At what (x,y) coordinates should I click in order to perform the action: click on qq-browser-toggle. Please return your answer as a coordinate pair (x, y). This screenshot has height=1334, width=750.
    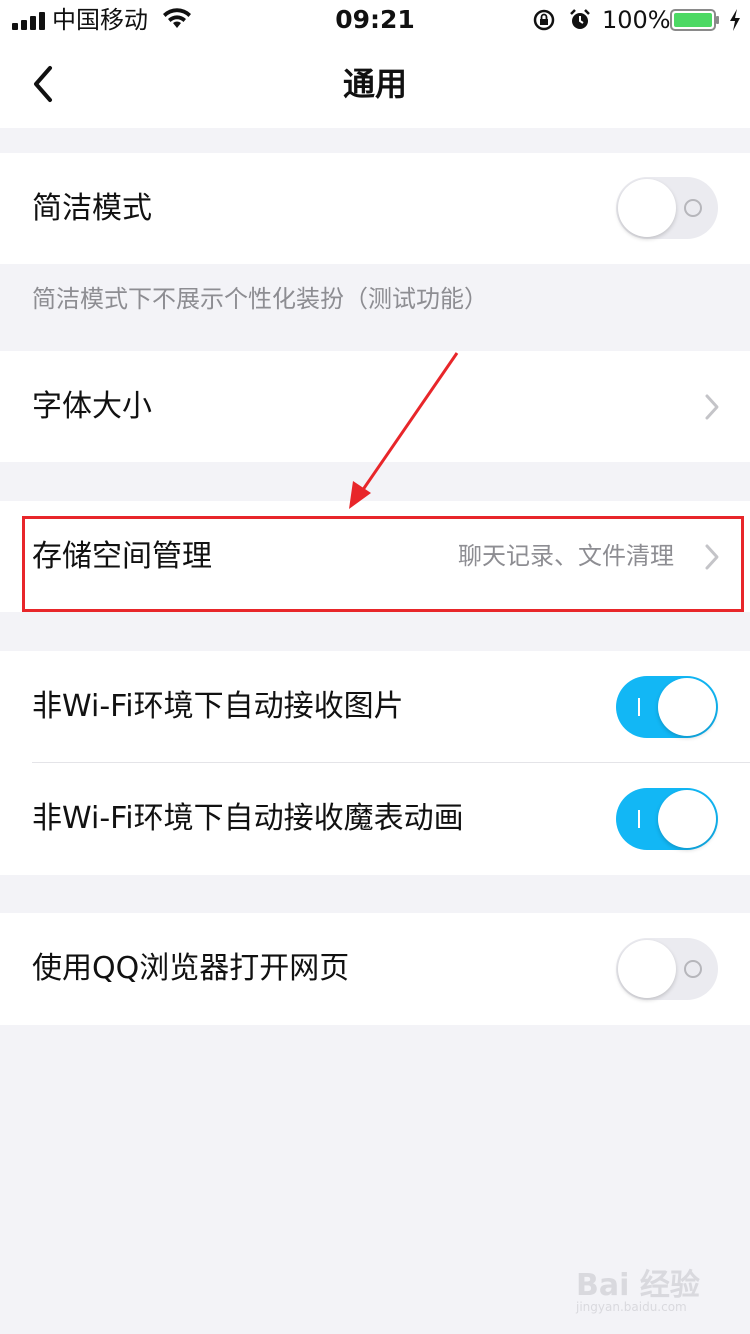
    Looking at the image, I should click on (667, 969).